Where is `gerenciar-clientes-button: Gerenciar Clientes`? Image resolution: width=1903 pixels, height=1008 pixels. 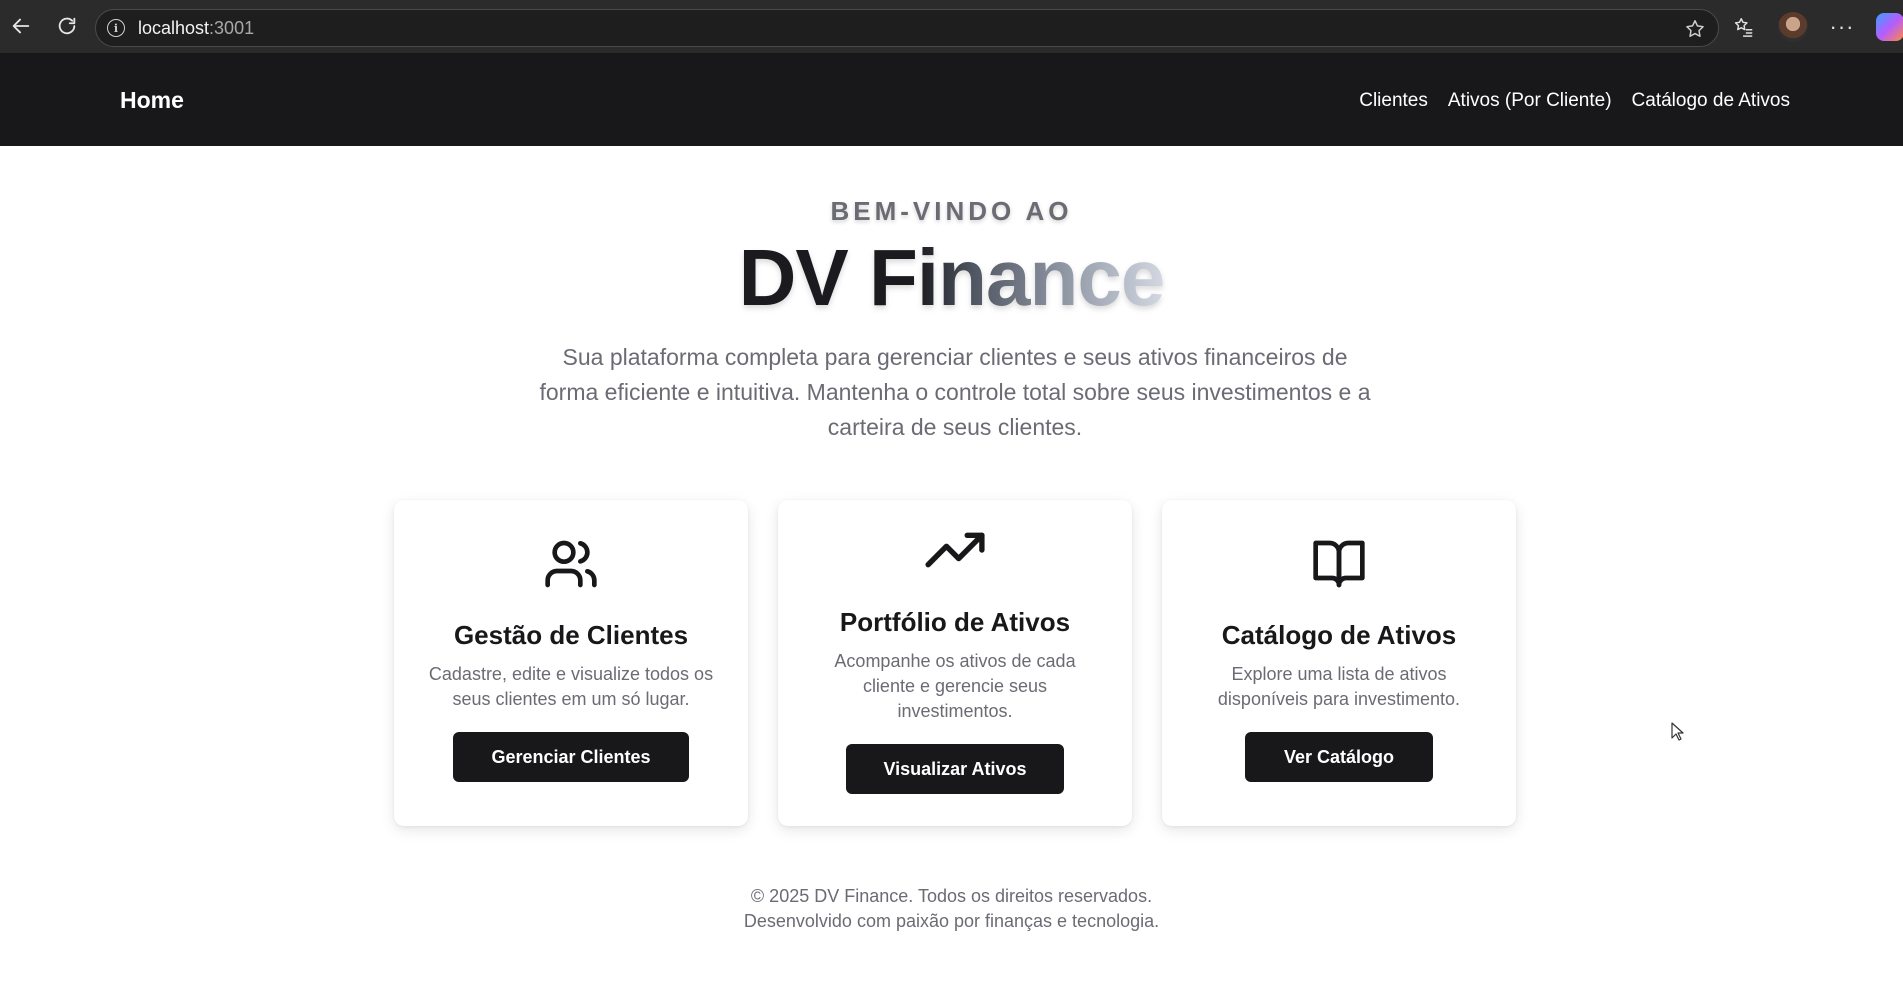 gerenciar-clientes-button: Gerenciar Clientes is located at coordinates (571, 757).